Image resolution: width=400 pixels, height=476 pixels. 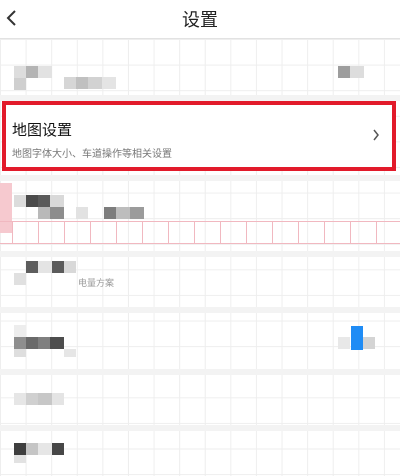 I want to click on map-settings-row: 地图设置 地图字体大小、车道操作等相关设置, so click(x=199, y=136).